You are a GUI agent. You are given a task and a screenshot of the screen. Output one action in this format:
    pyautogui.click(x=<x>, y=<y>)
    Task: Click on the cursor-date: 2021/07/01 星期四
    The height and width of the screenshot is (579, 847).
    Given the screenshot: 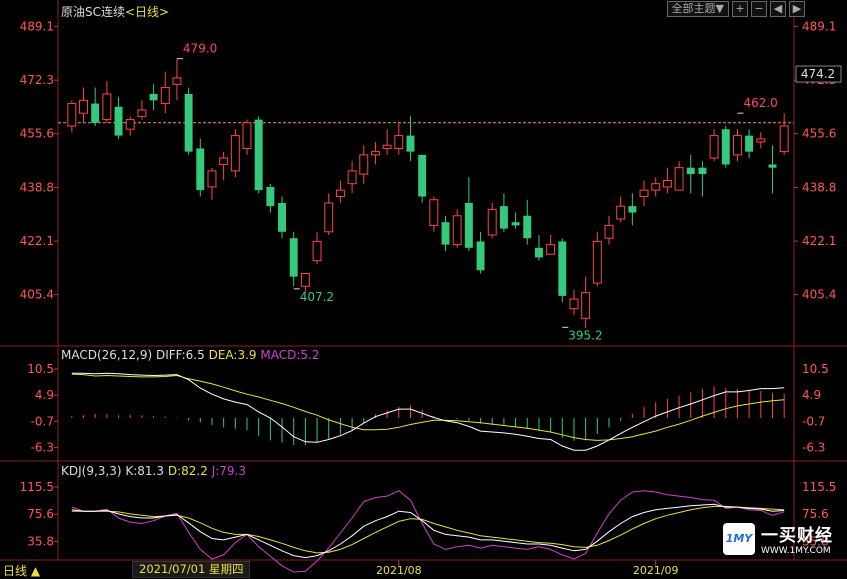 What is the action you would take?
    pyautogui.click(x=191, y=569)
    